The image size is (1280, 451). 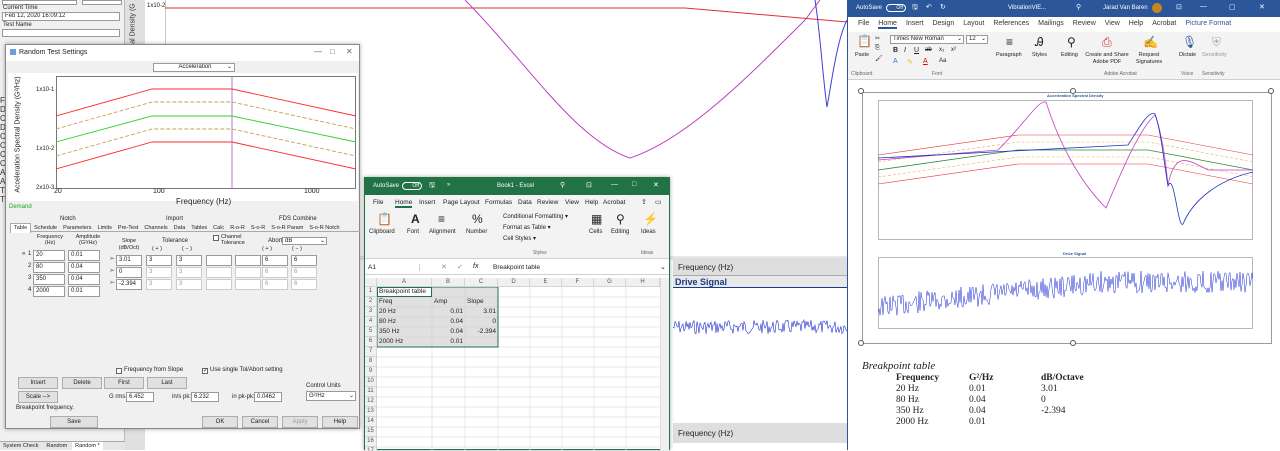 I want to click on dialog-maximize-button: □, so click(x=332, y=51).